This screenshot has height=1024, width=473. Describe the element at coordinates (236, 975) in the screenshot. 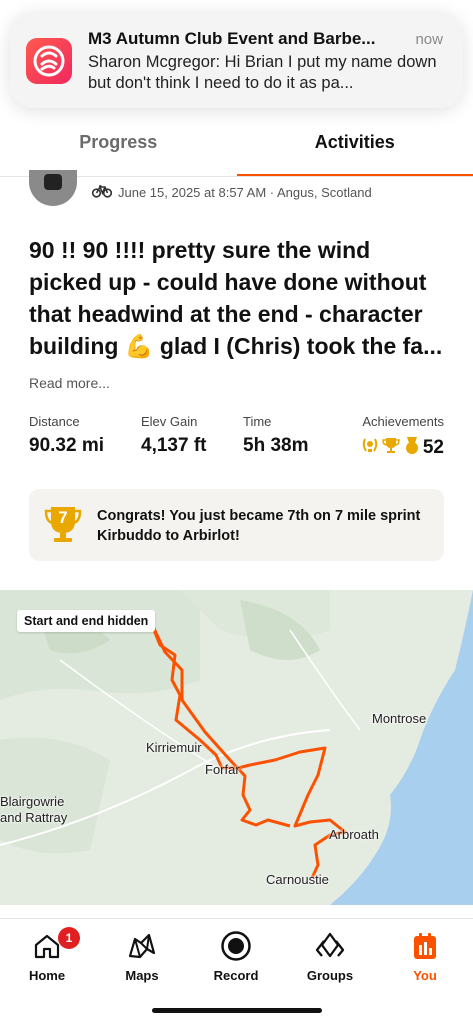

I see `nav-label: Record` at that location.